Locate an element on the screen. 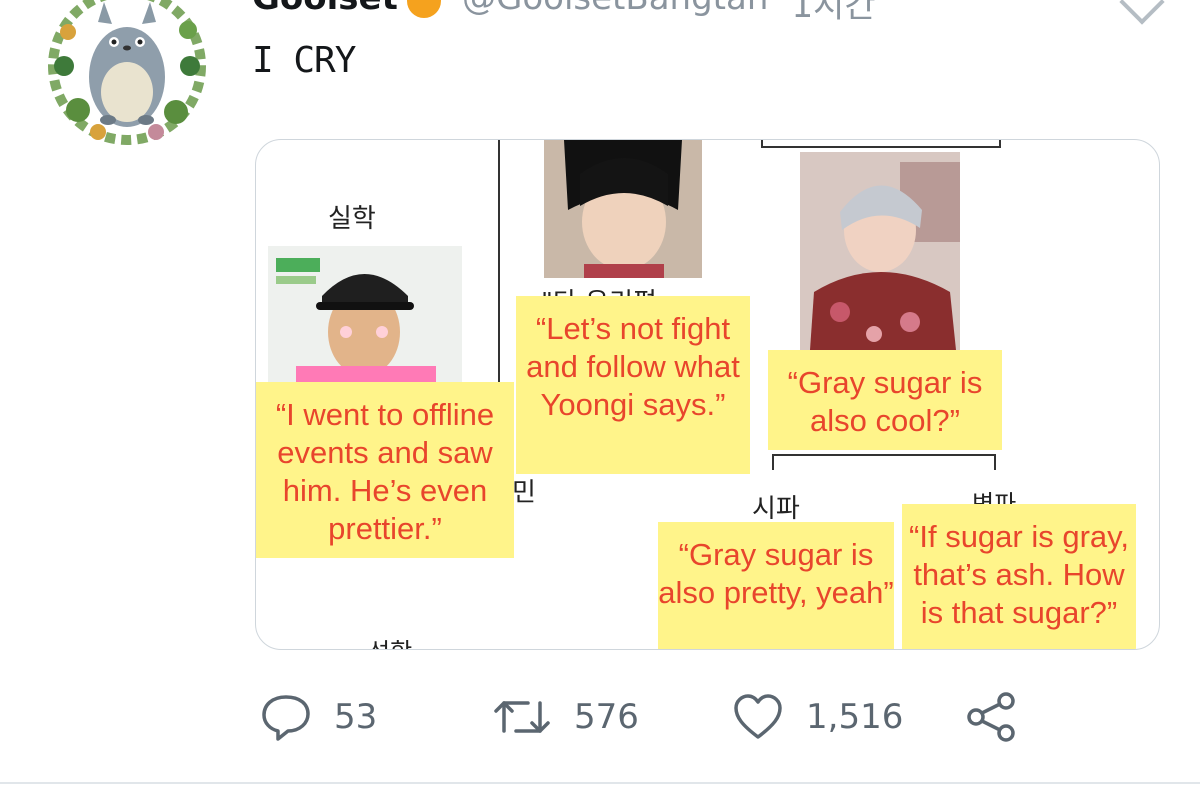 The height and width of the screenshot is (798, 1200). photo-suga-black-hair is located at coordinates (623, 209).